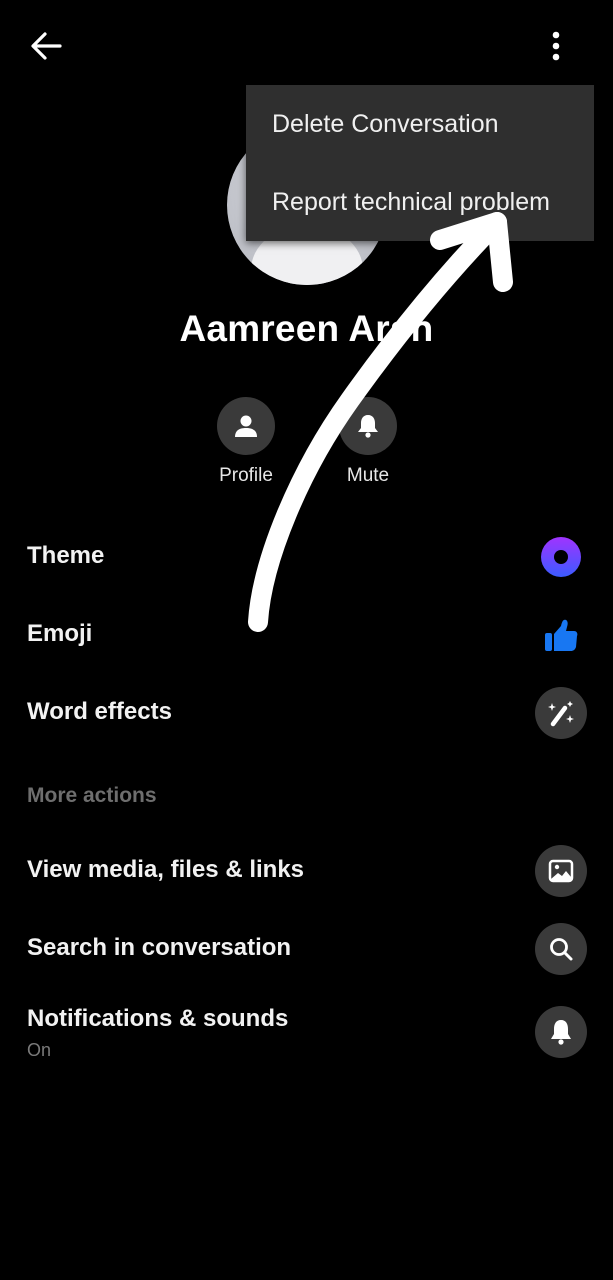 This screenshot has width=613, height=1280. I want to click on more-actions-header: More actions, so click(92, 795).